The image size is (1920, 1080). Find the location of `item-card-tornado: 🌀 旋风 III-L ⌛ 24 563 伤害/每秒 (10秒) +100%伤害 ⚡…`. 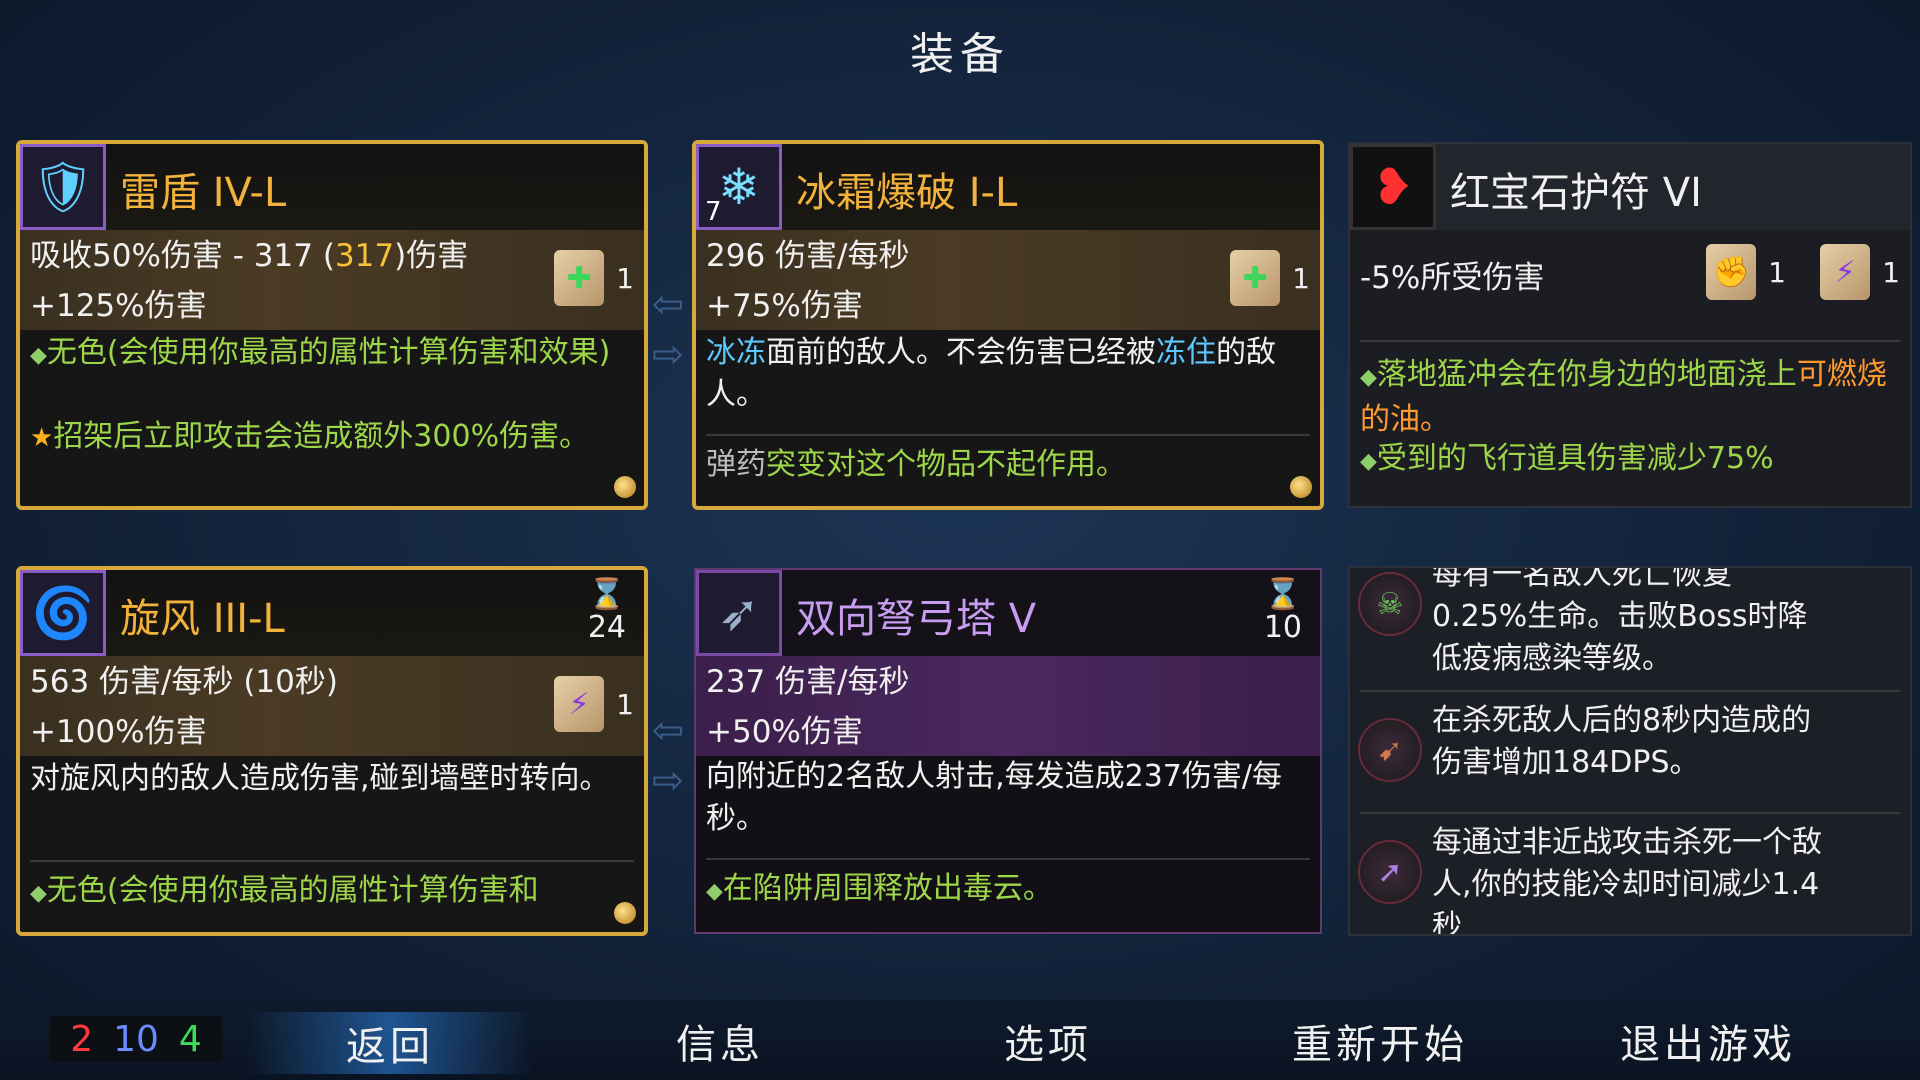

item-card-tornado: 🌀 旋风 III-L ⌛ 24 563 伤害/每秒 (10秒) +100%伤害 ⚡… is located at coordinates (332, 751).